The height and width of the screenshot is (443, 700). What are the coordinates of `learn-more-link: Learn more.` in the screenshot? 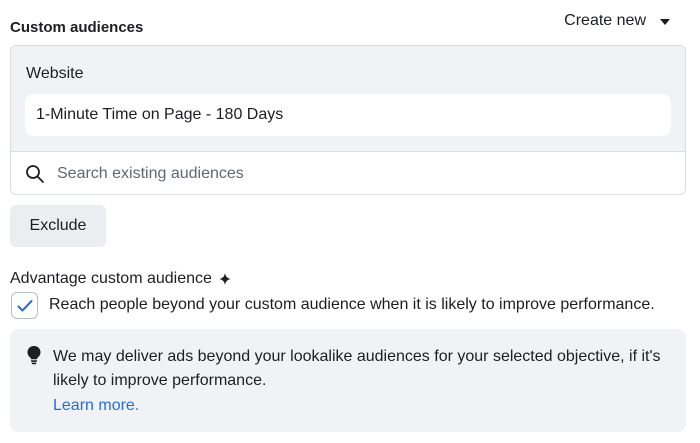 It's located at (96, 406).